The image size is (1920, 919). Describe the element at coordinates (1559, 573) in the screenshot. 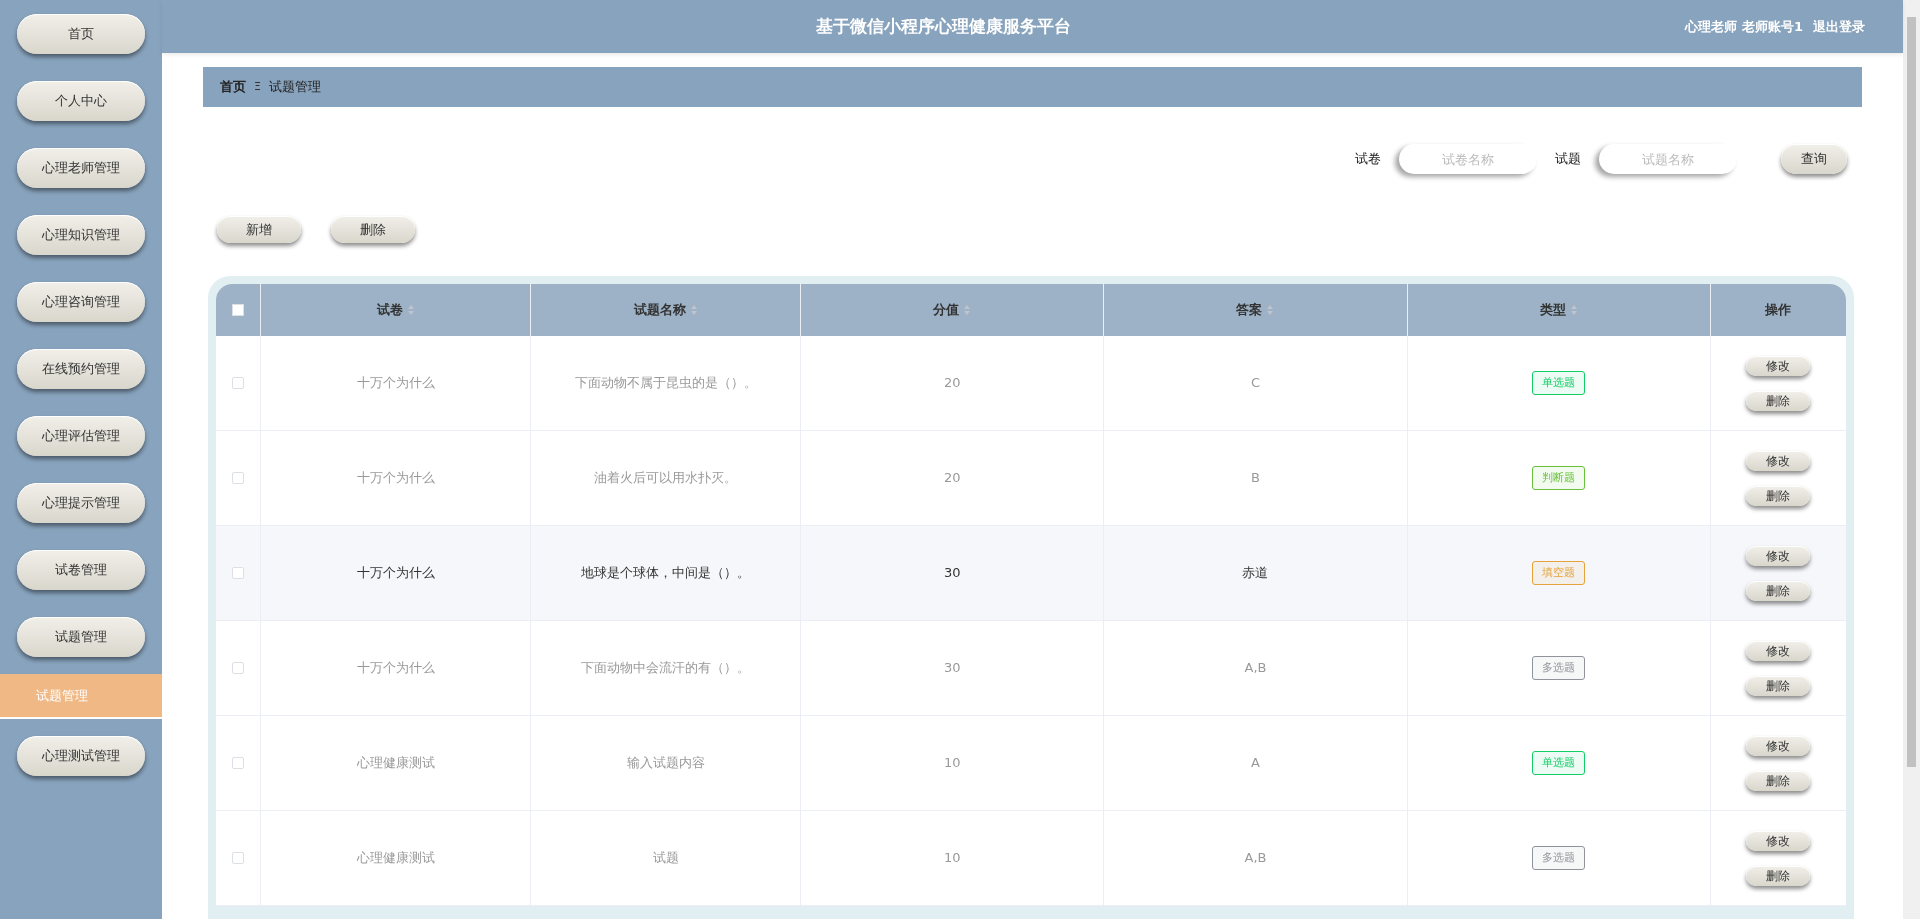

I see `type-tag: 填空题` at that location.